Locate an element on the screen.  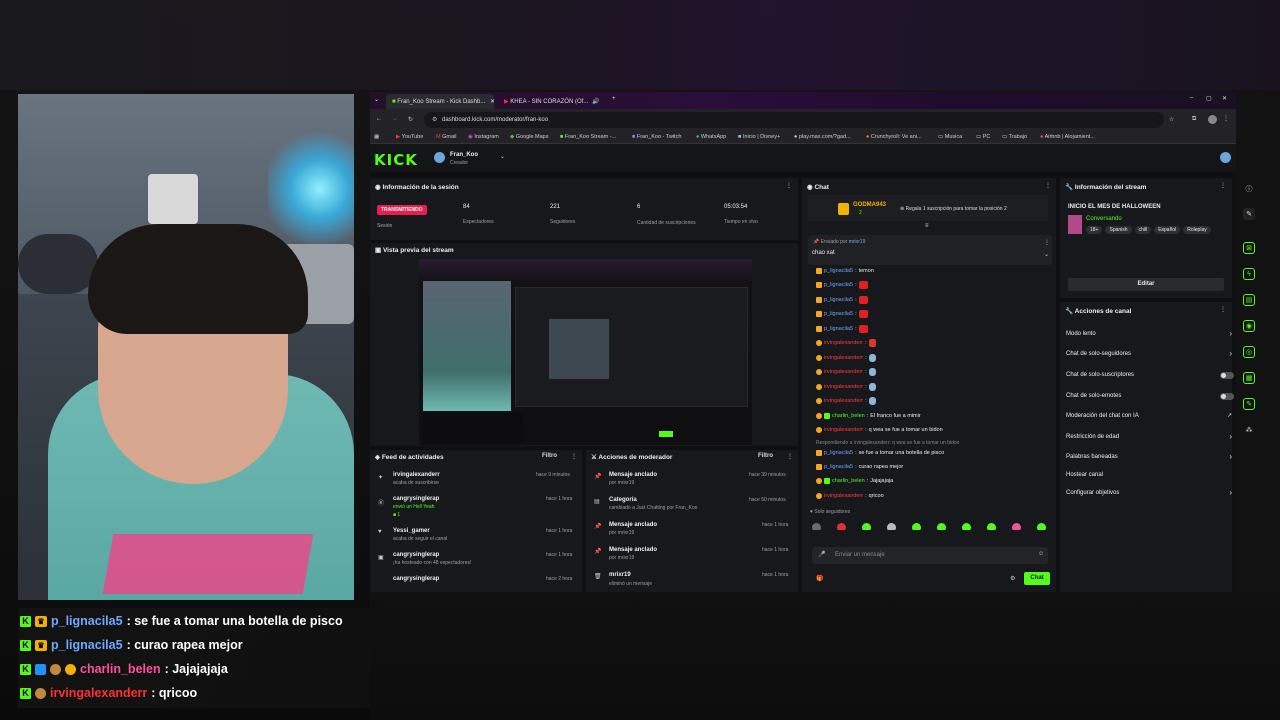
more-icon: ⁂ is located at coordinates (1249, 430).